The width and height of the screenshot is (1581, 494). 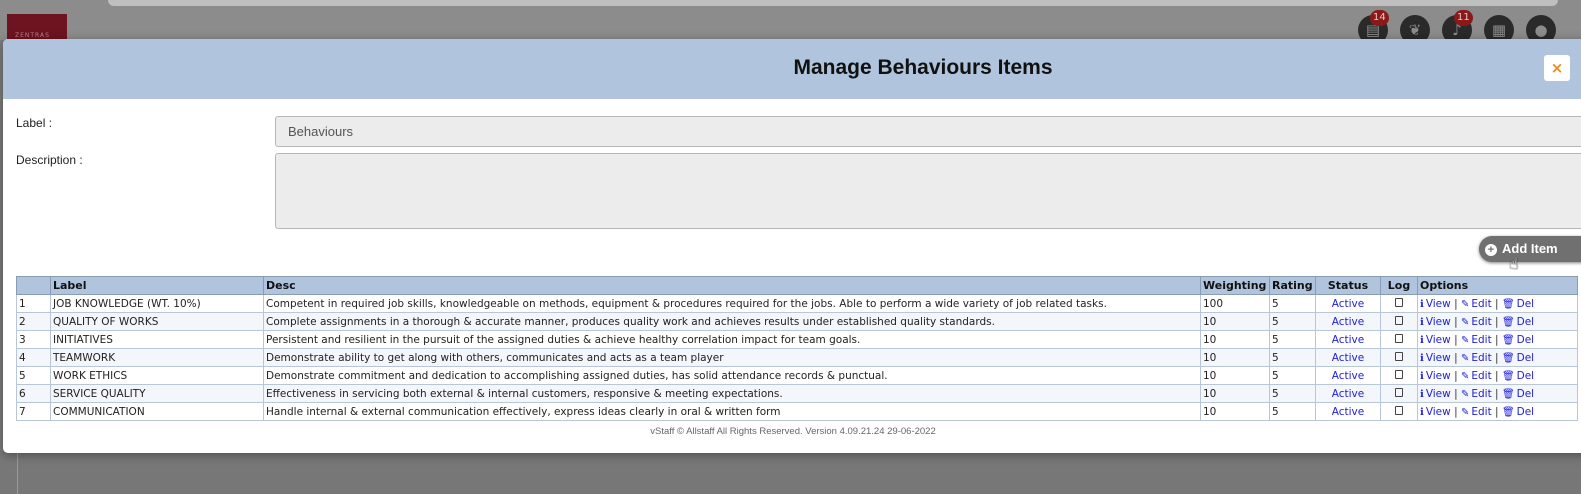 What do you see at coordinates (792, 69) in the screenshot?
I see `modal-header: Manage Behaviours Items ×` at bounding box center [792, 69].